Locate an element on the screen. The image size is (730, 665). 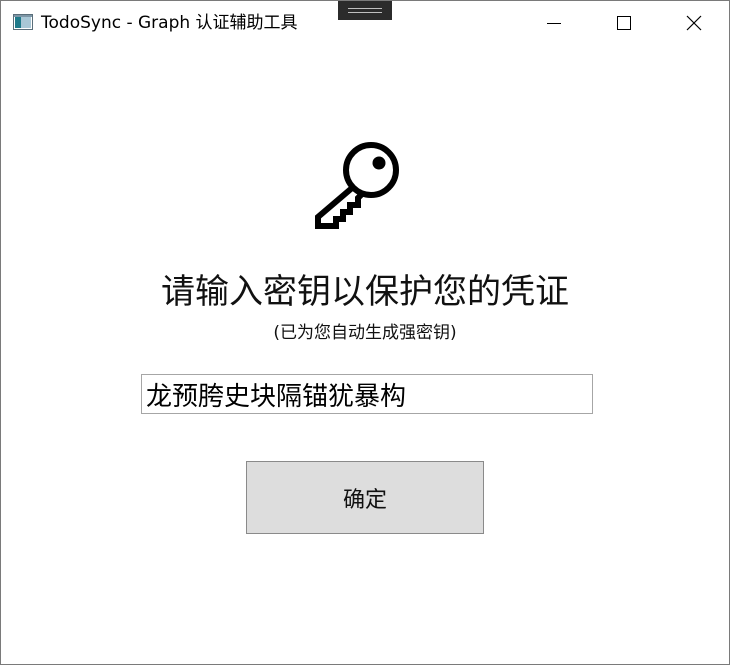
close-button is located at coordinates (694, 23).